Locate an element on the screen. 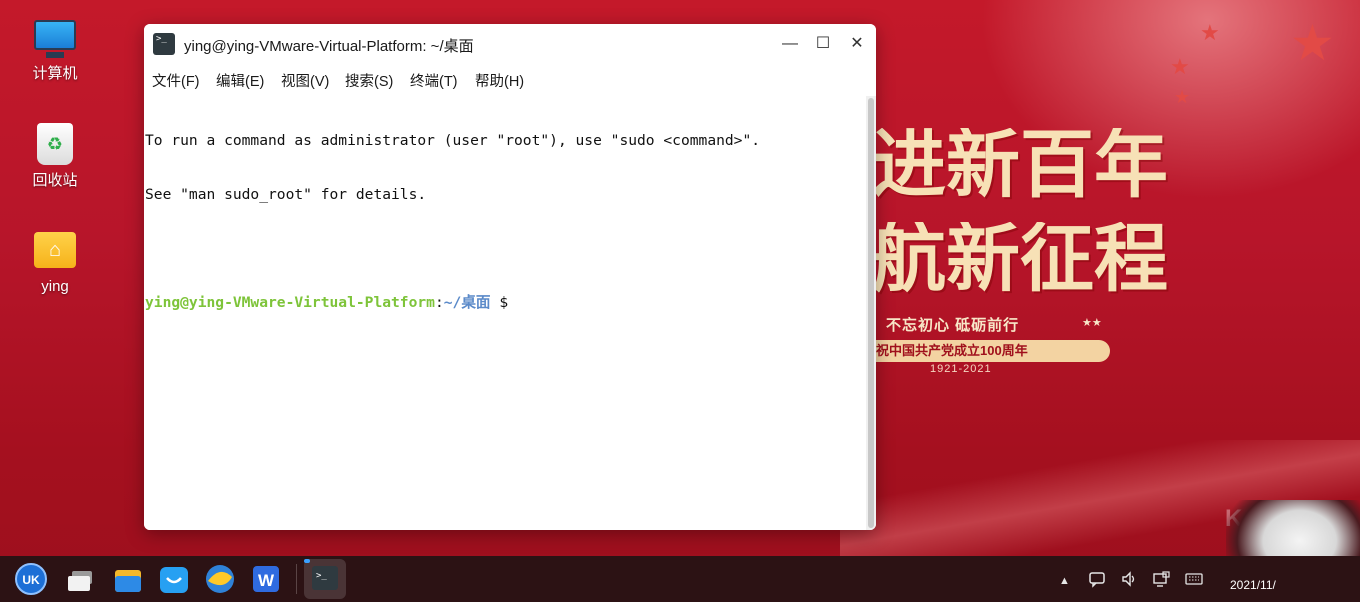  terminal-line: See "man sudo_root" for details. is located at coordinates (286, 194).